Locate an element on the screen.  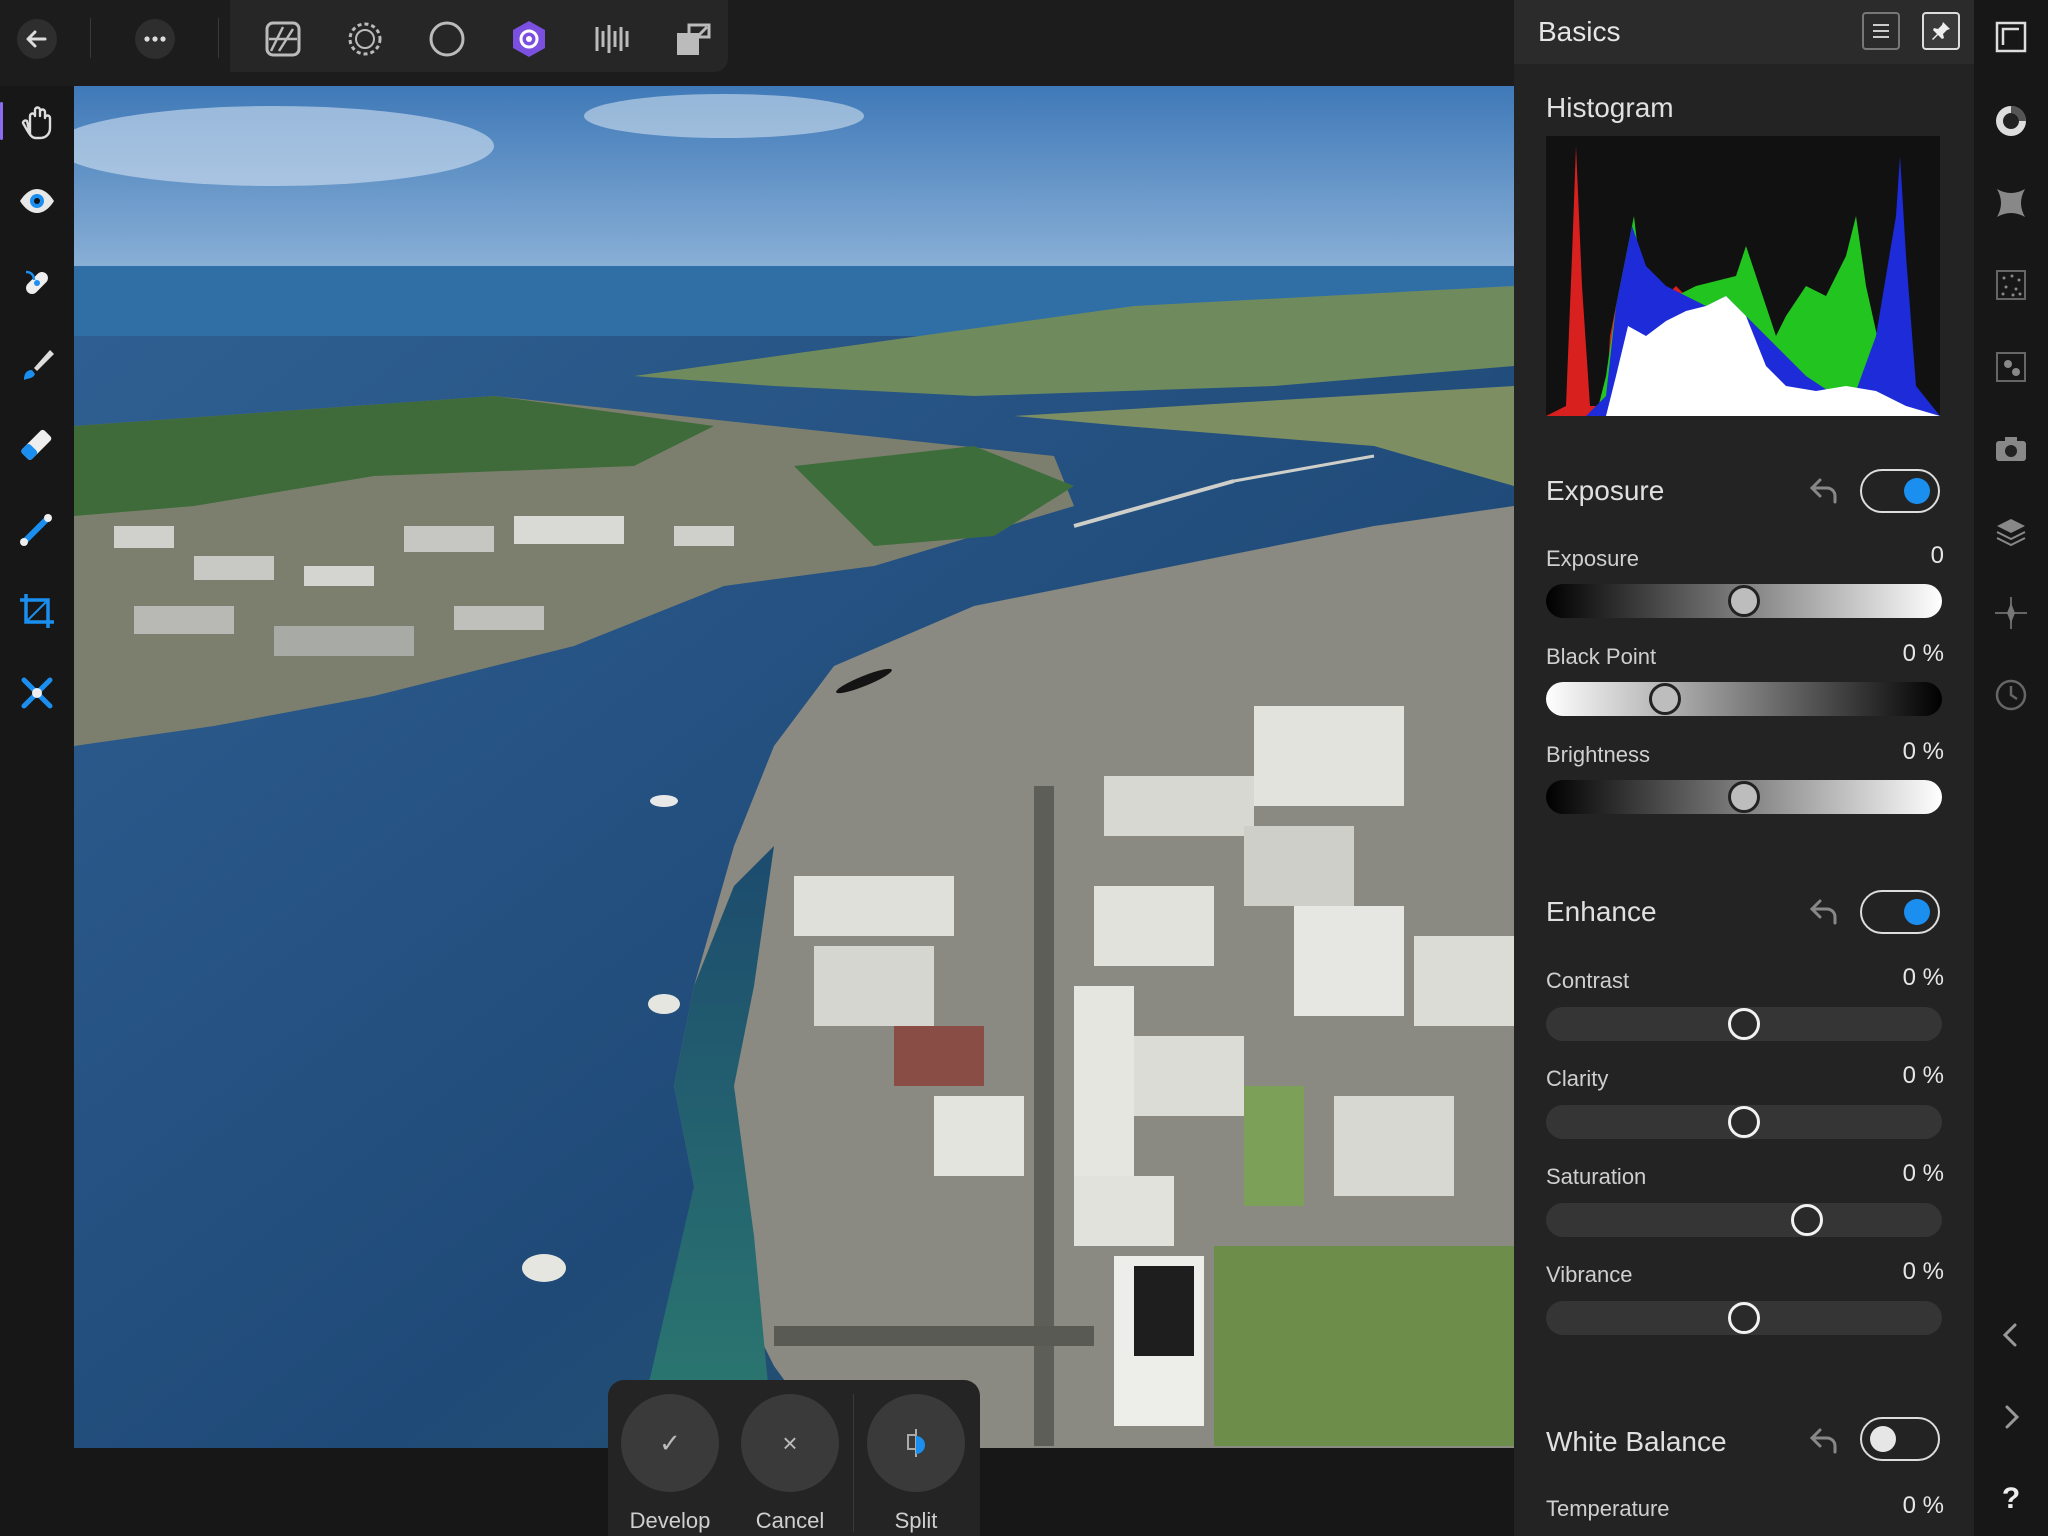
white-balance-section-title: White Balance is located at coordinates (1636, 1441).